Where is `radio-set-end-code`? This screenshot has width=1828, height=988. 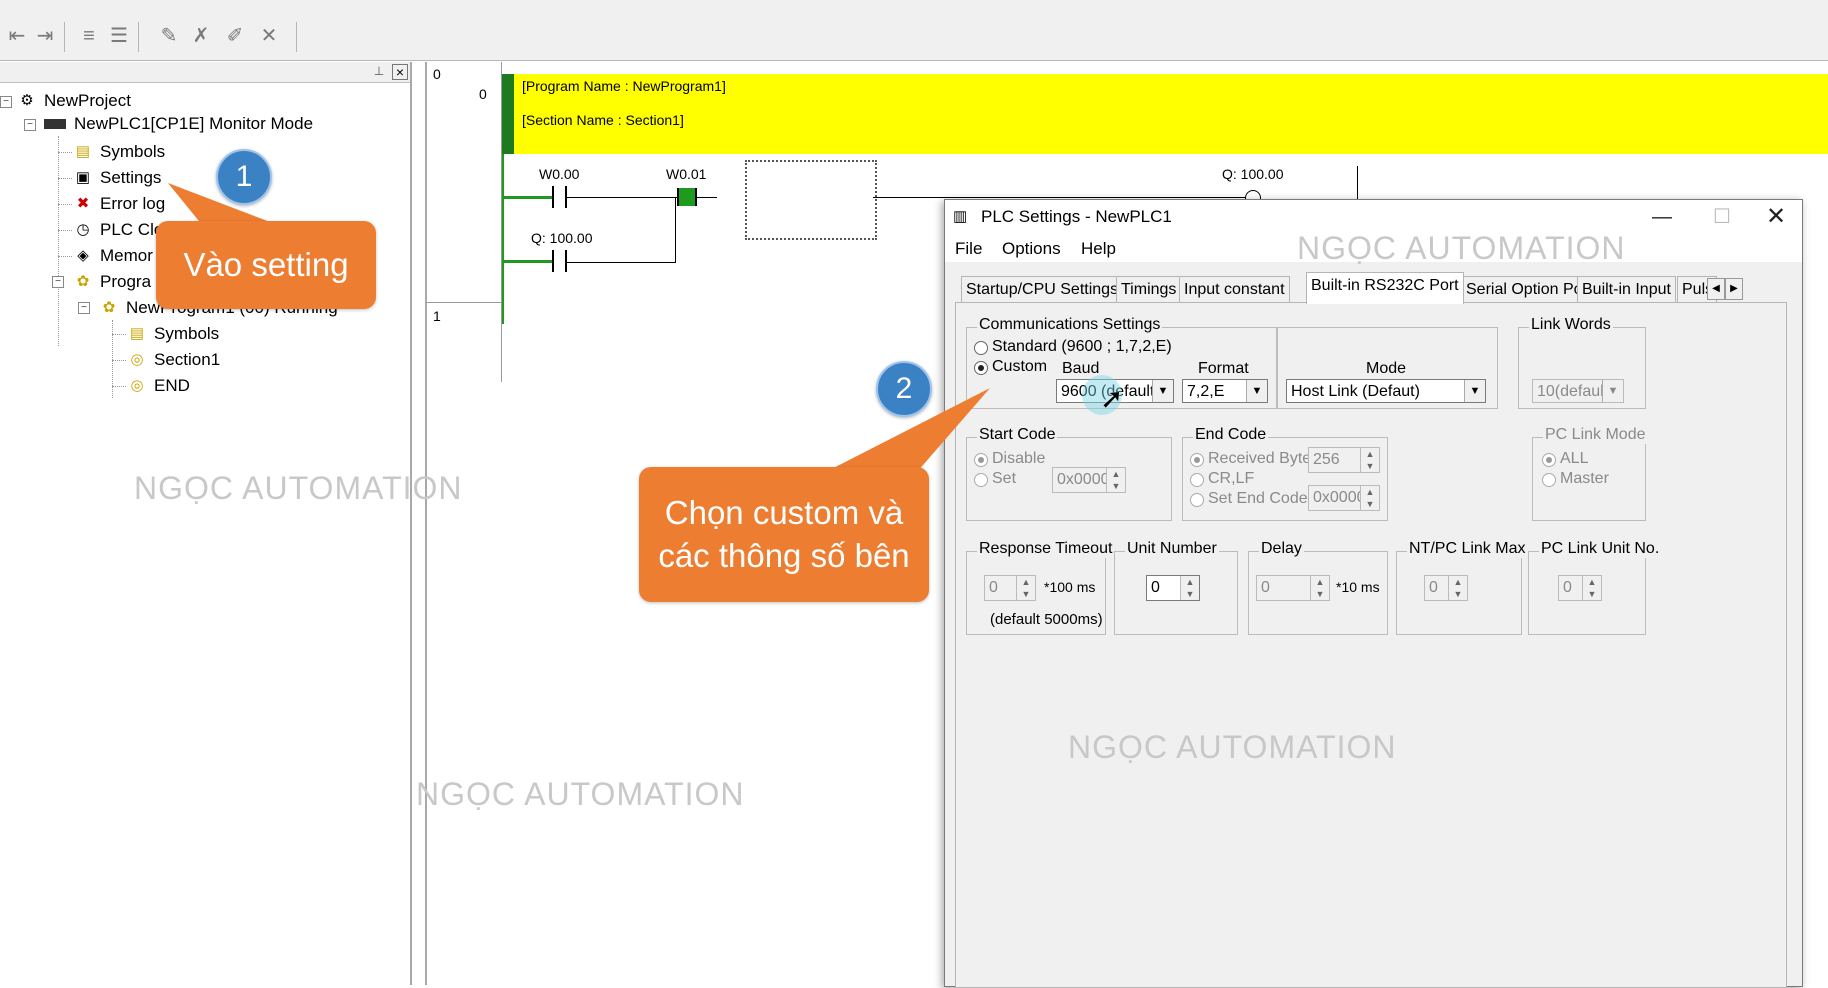 radio-set-end-code is located at coordinates (1197, 500).